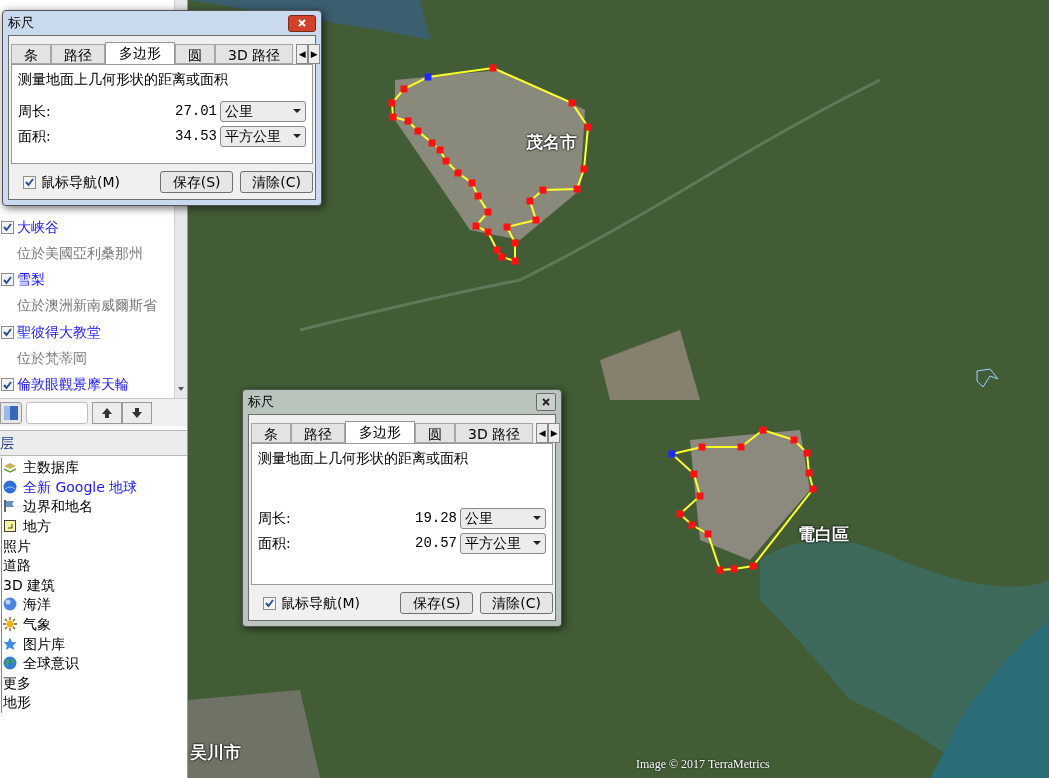  Describe the element at coordinates (196, 111) in the screenshot. I see `measure-value: 27.01` at that location.